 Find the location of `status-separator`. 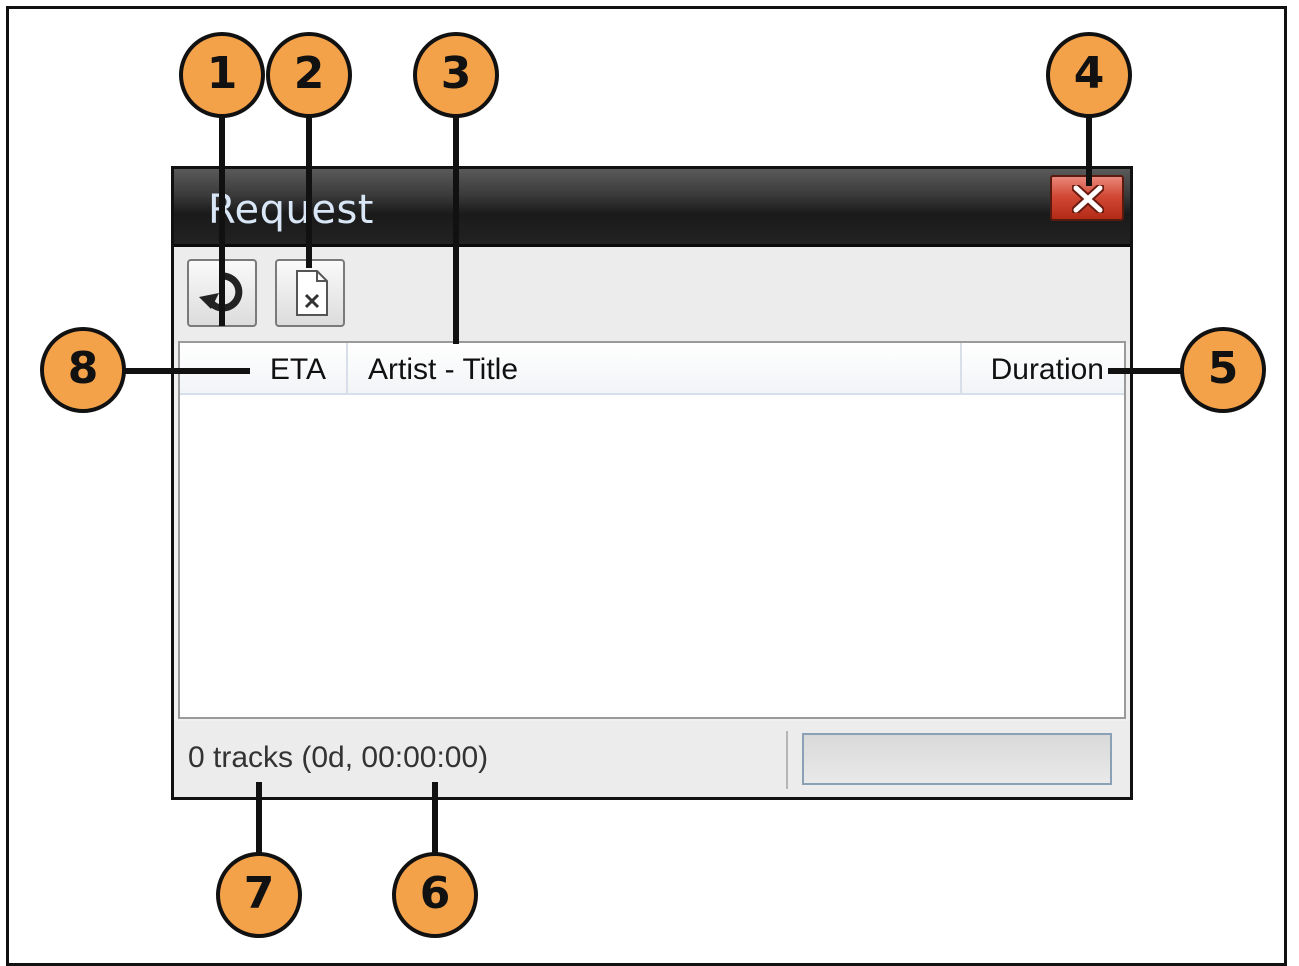

status-separator is located at coordinates (787, 760).